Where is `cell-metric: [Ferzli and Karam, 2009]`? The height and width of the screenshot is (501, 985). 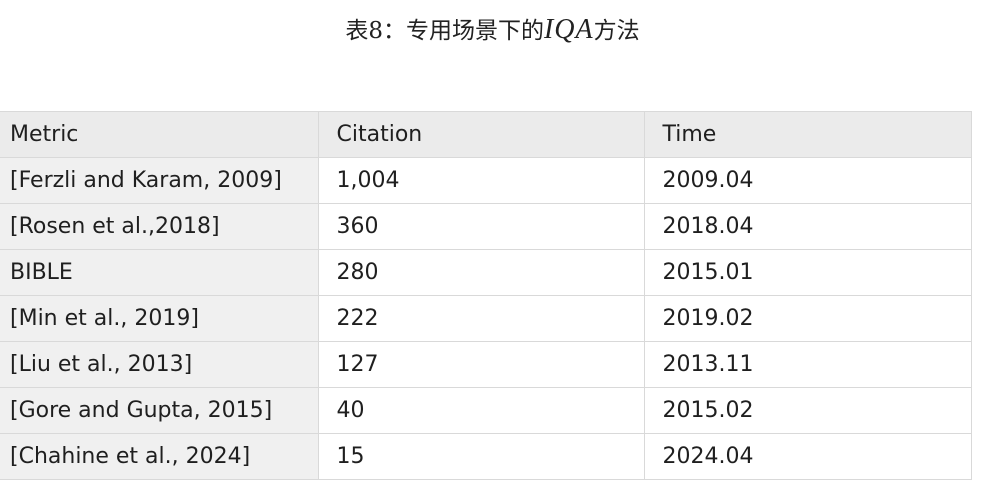 cell-metric: [Ferzli and Karam, 2009] is located at coordinates (159, 180).